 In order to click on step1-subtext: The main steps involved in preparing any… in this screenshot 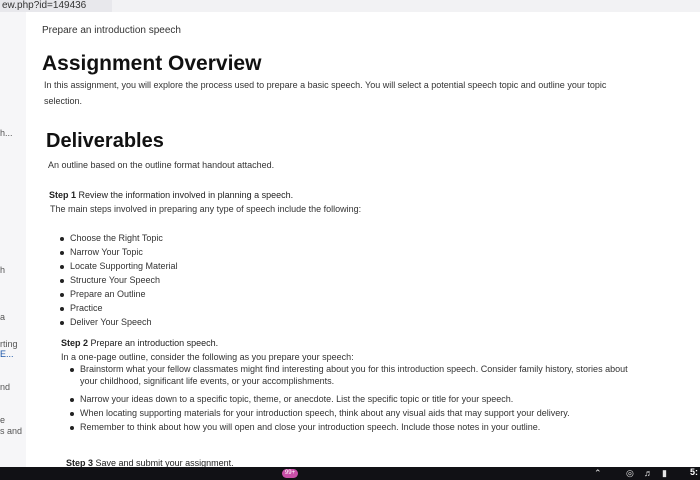, I will do `click(206, 209)`.